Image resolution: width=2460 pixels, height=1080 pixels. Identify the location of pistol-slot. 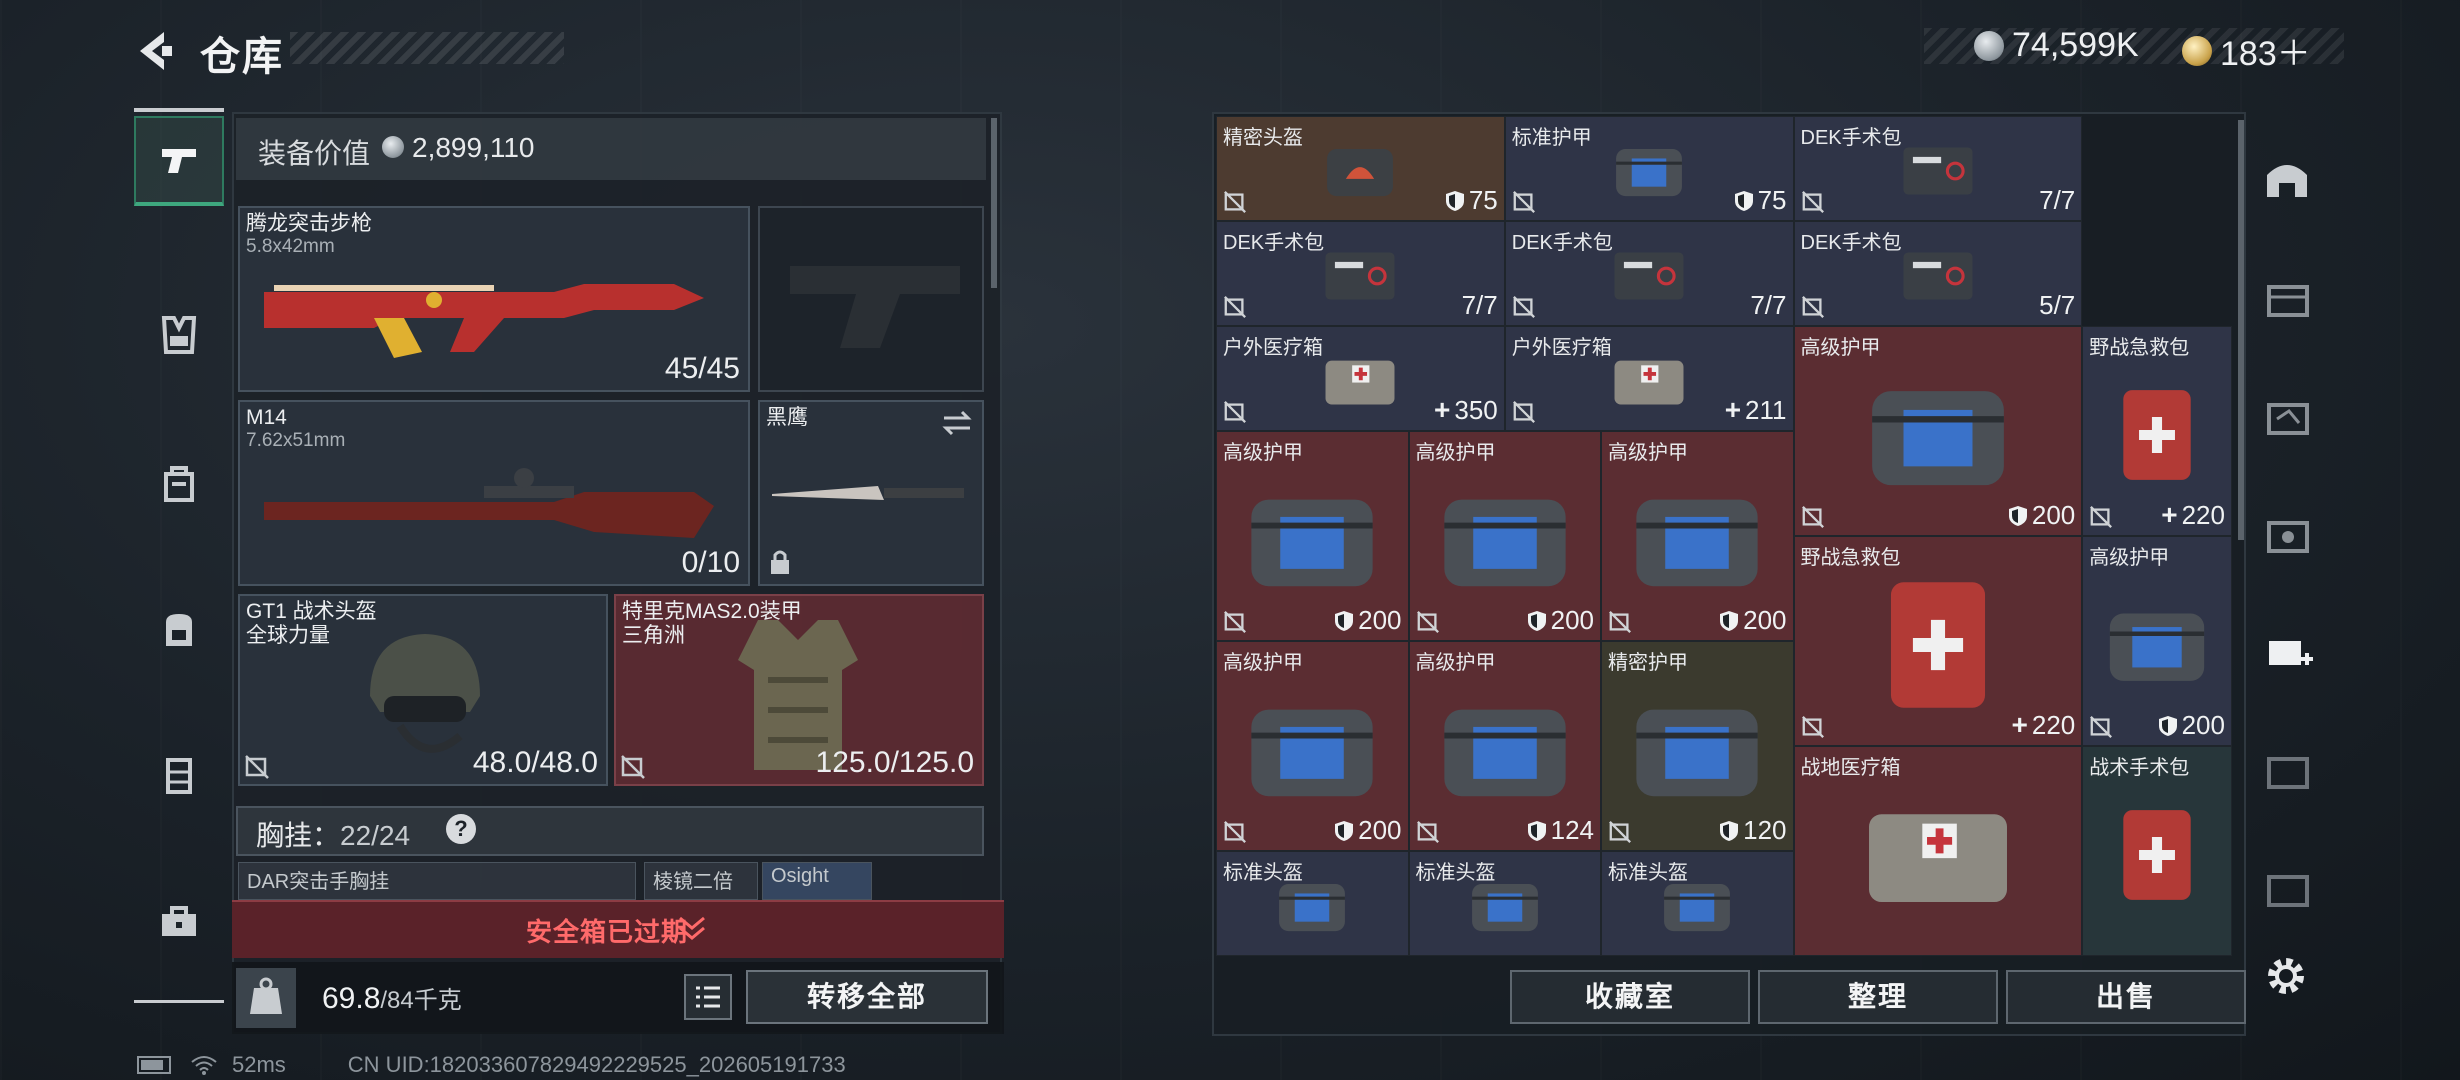
(871, 299).